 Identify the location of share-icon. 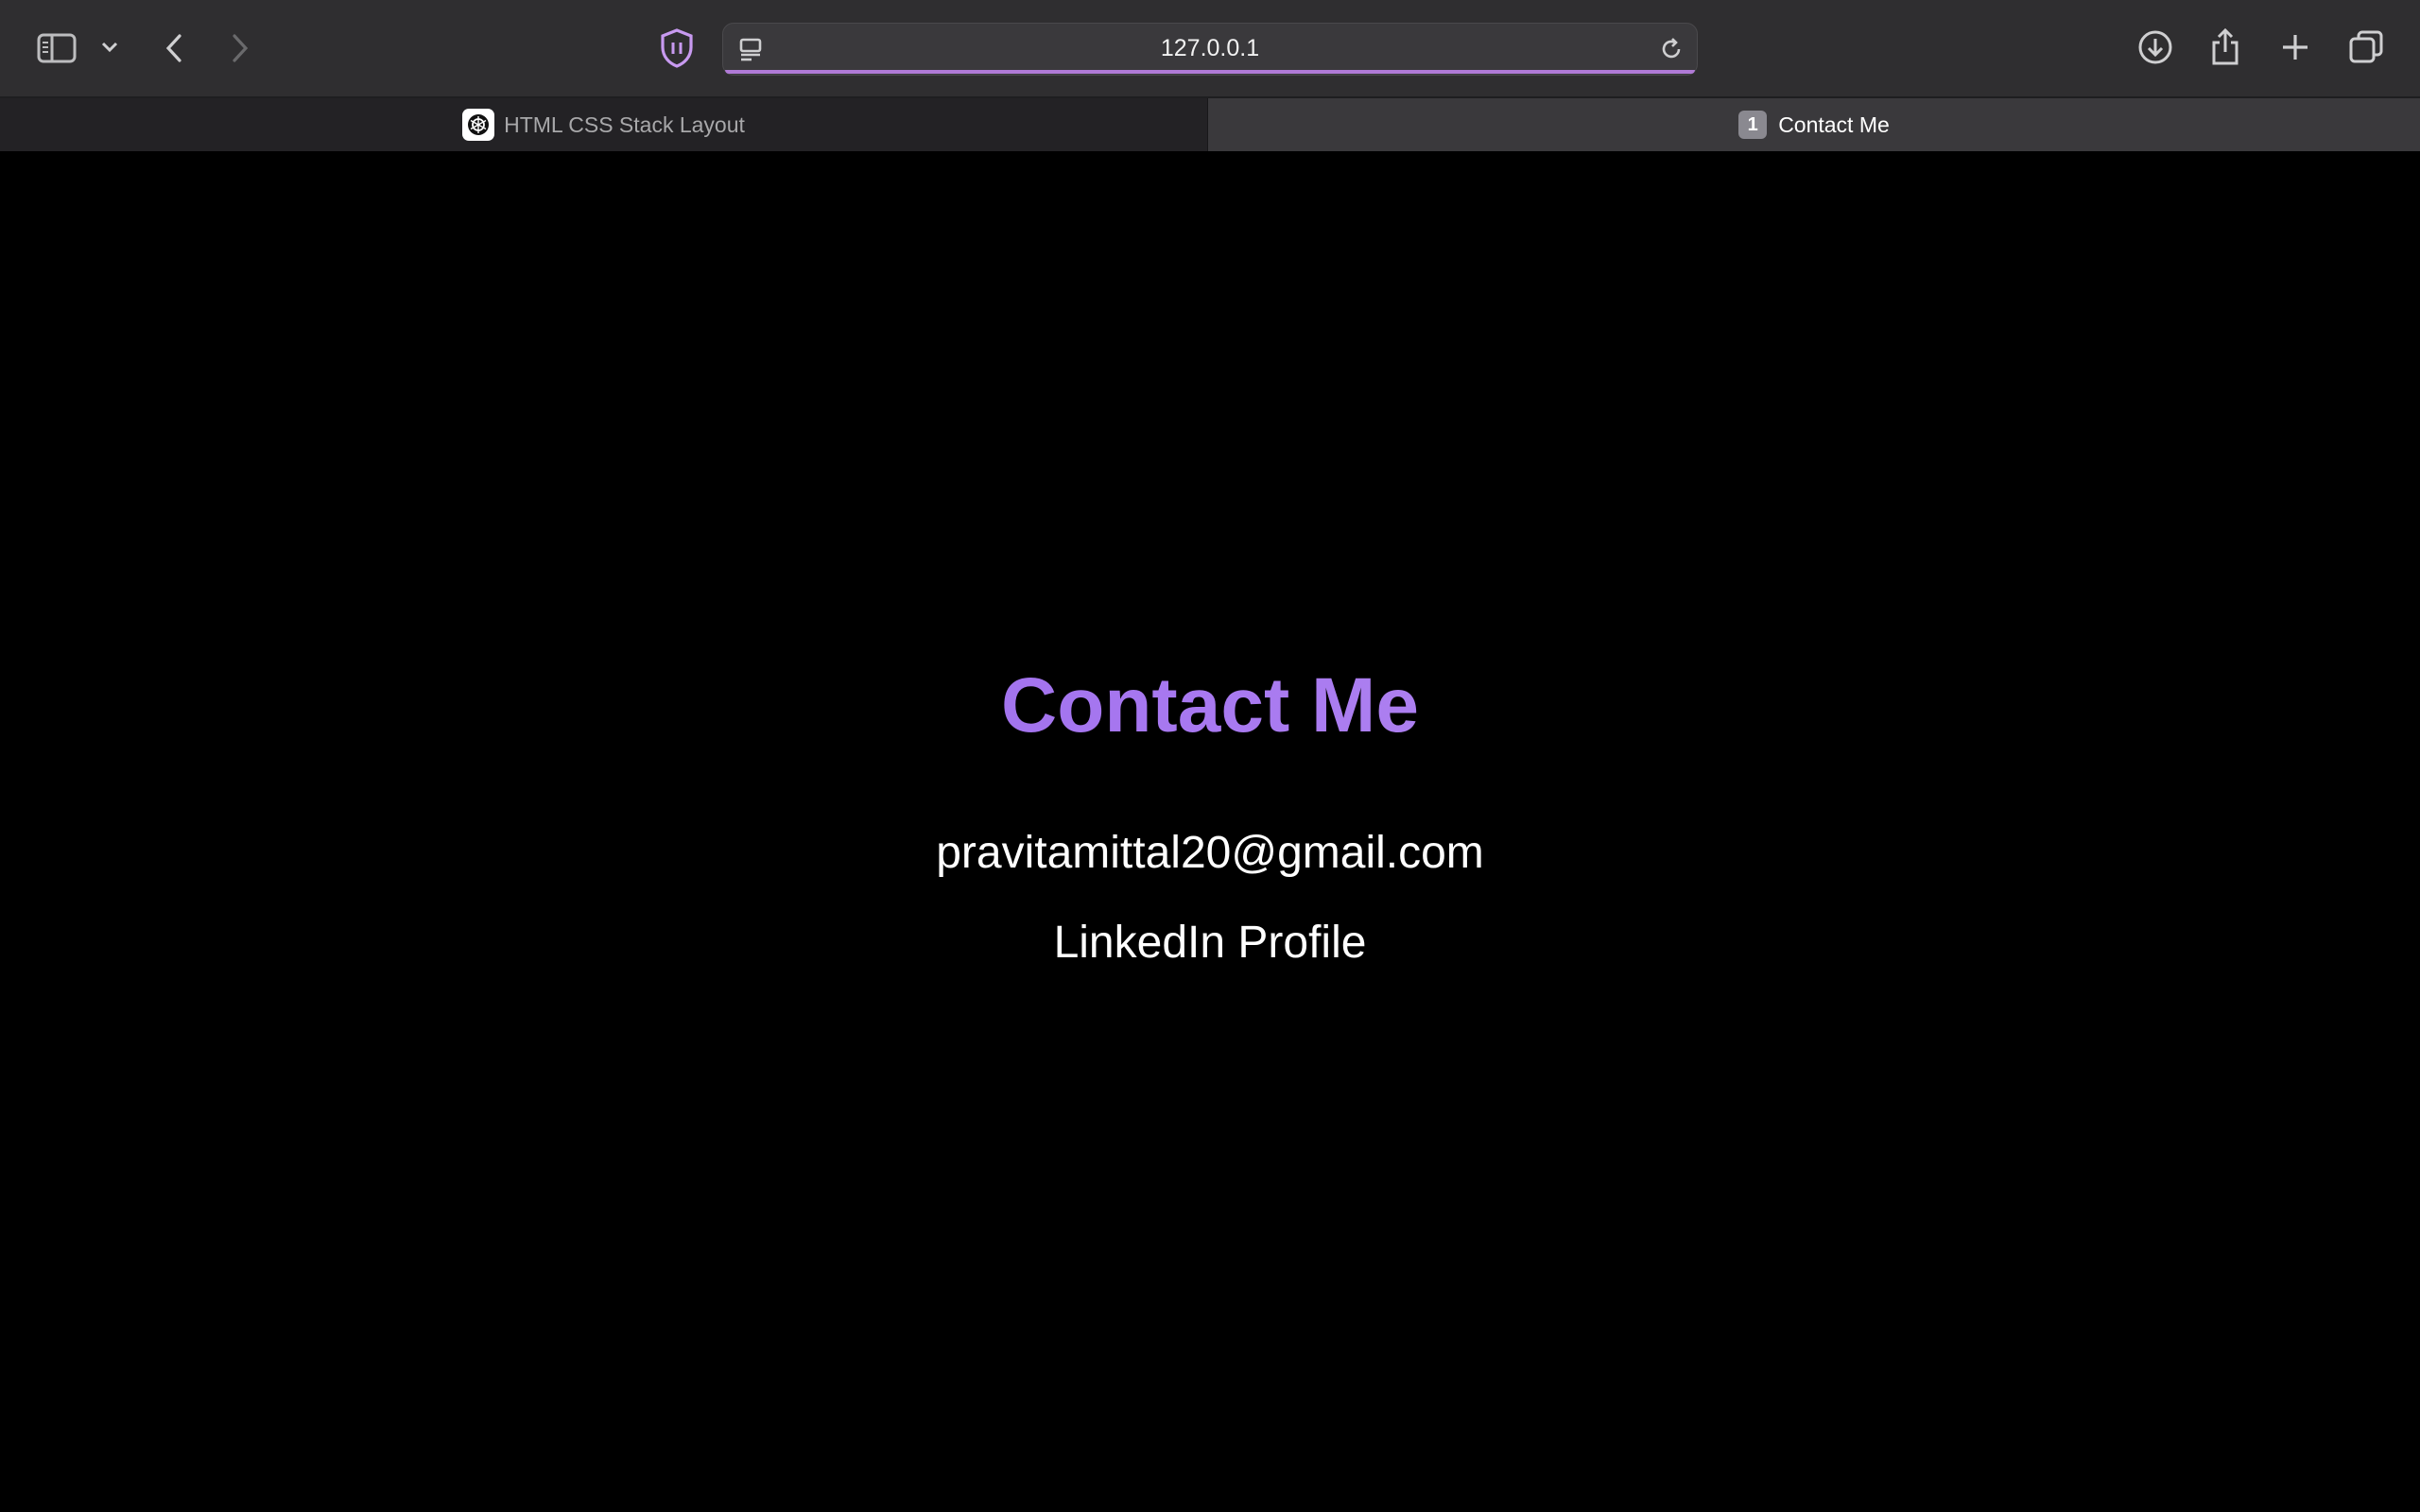
(2225, 47).